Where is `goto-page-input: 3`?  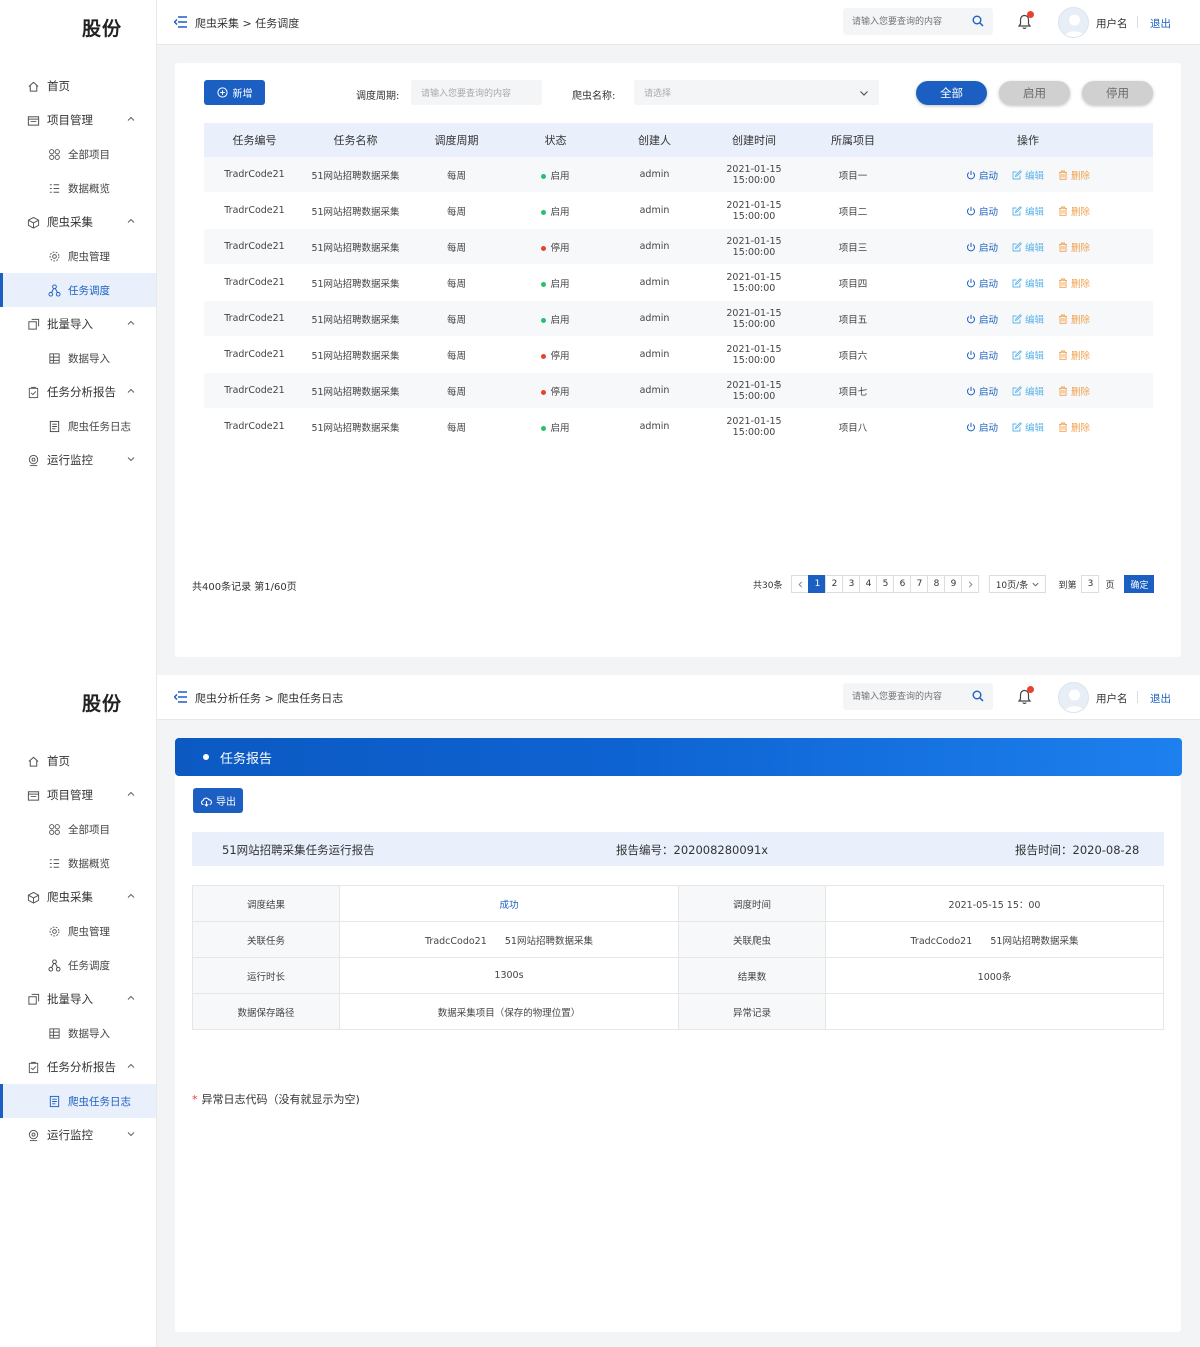 goto-page-input: 3 is located at coordinates (1090, 584).